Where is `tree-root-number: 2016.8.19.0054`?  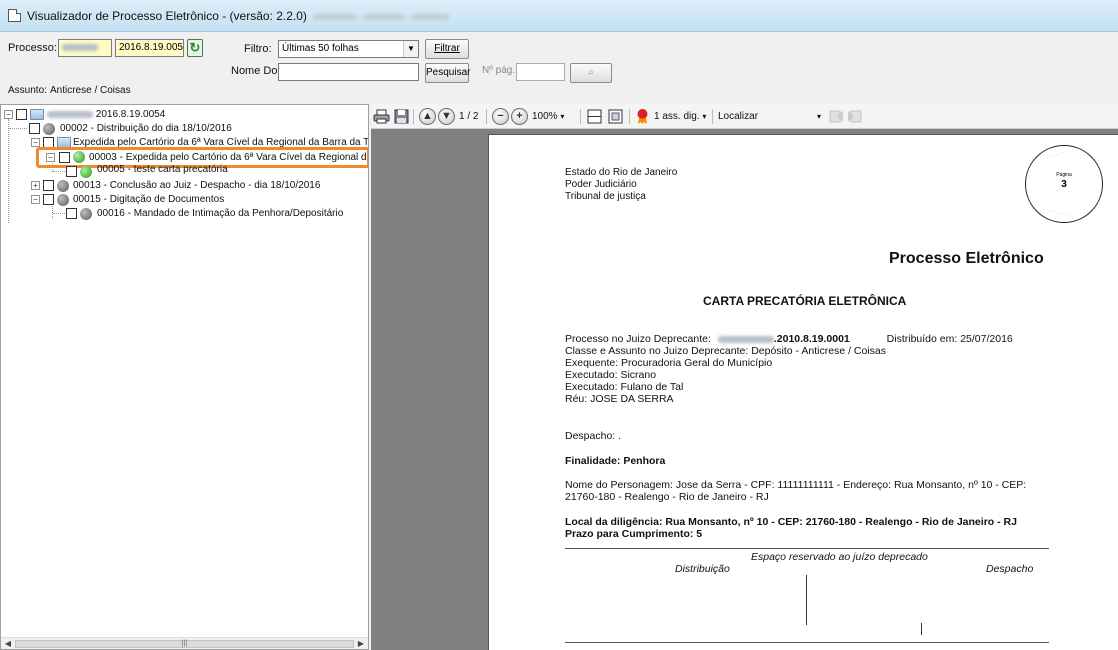
tree-root-number: 2016.8.19.0054 is located at coordinates (130, 114).